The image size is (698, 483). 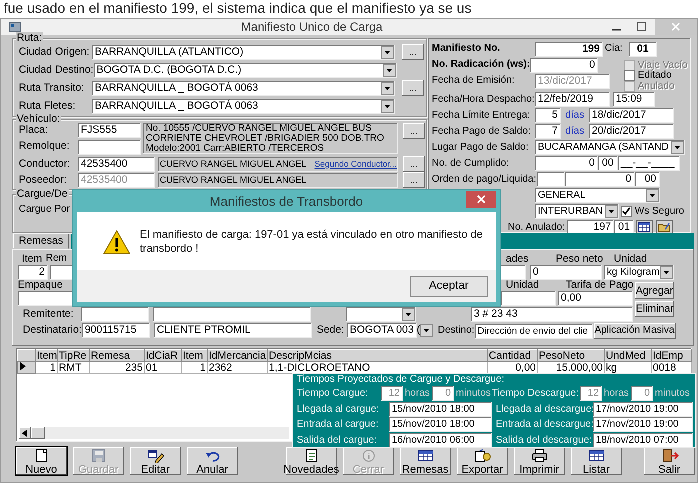 What do you see at coordinates (39, 119) in the screenshot?
I see `group-title: Vehículo:` at bounding box center [39, 119].